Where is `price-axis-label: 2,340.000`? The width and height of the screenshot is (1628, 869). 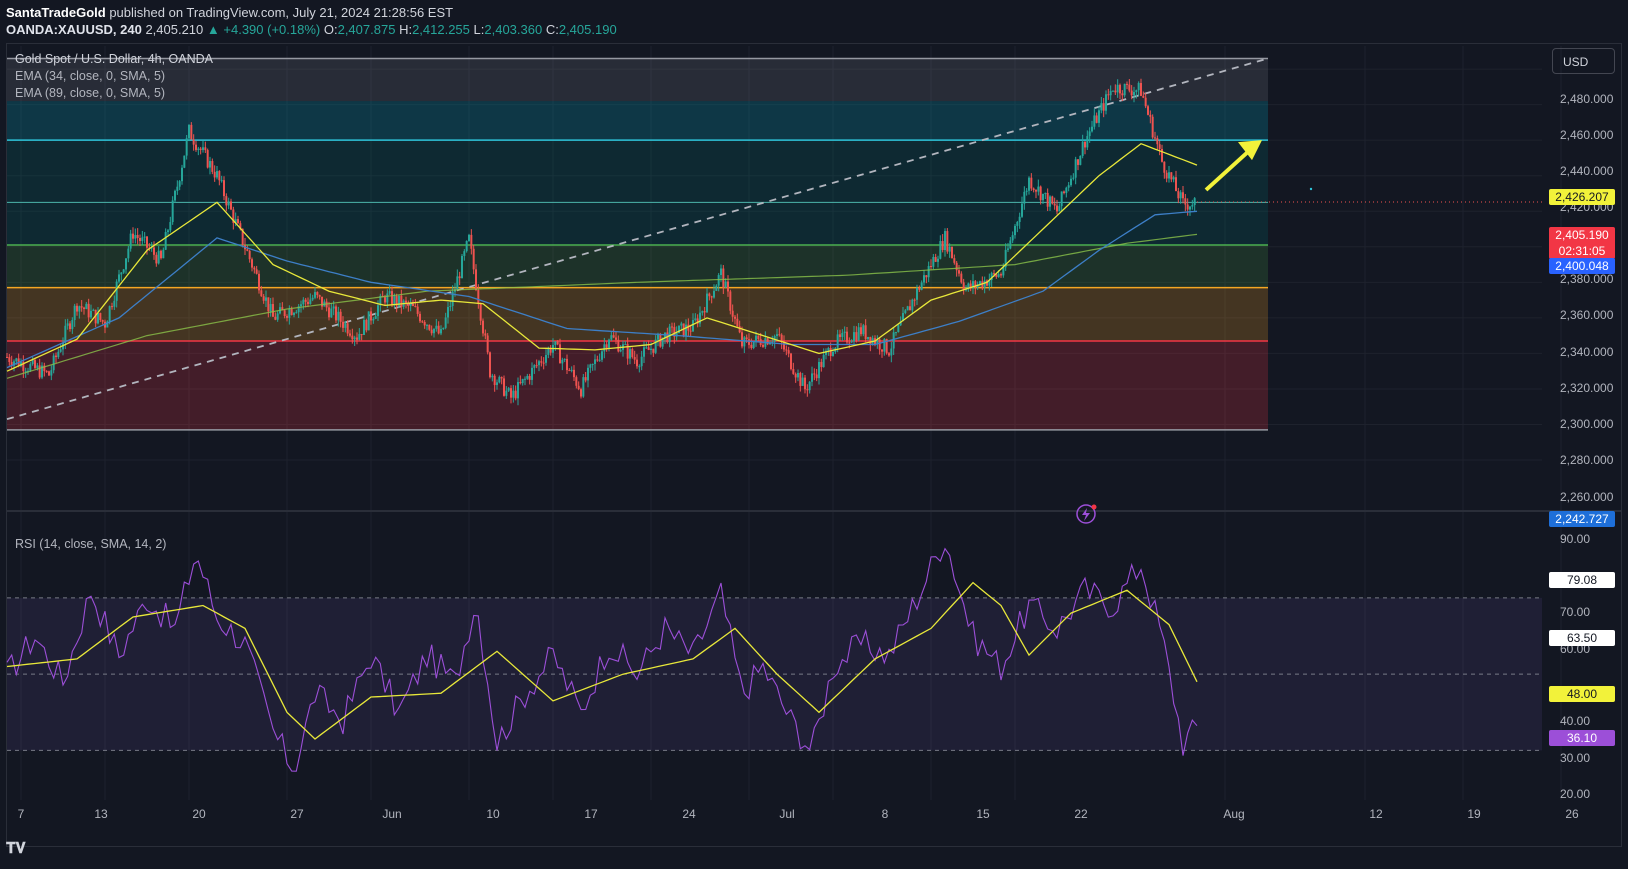
price-axis-label: 2,340.000 is located at coordinates (1587, 352).